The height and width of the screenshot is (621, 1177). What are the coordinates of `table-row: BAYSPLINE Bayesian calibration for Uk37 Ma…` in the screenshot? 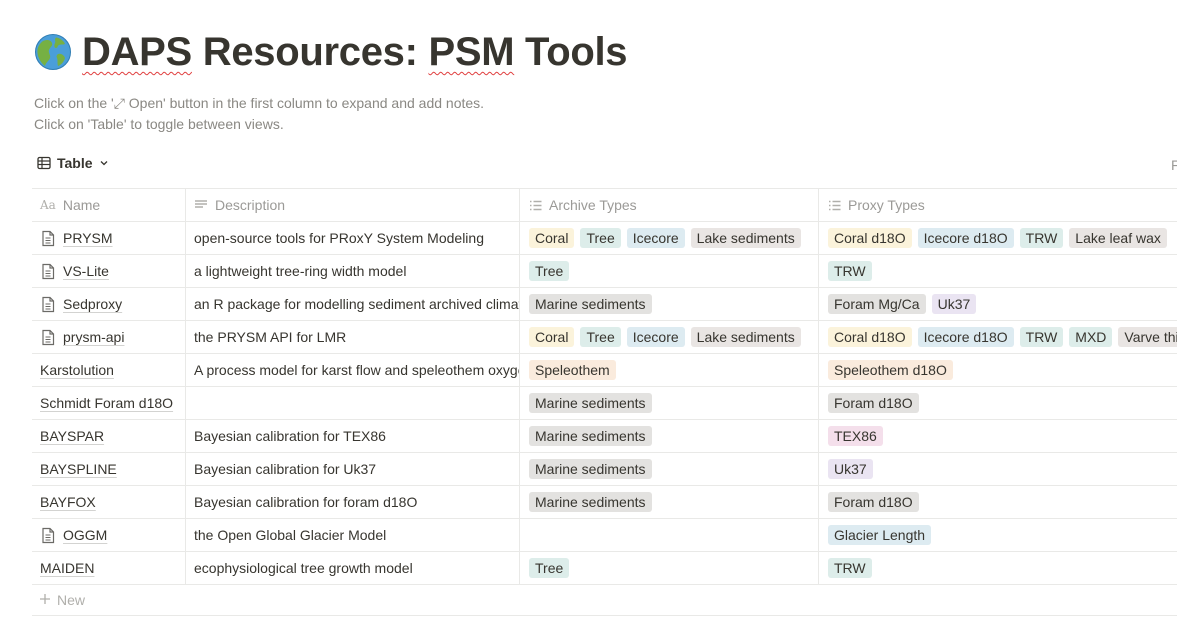 It's located at (604, 469).